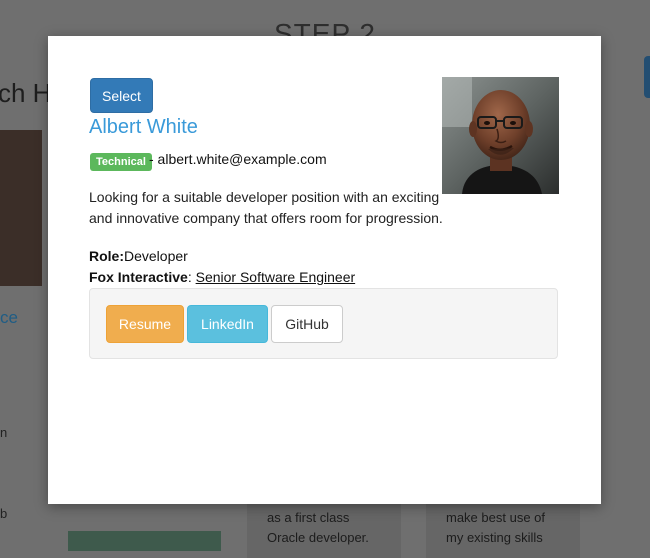  What do you see at coordinates (500, 135) in the screenshot?
I see `candidate-photo` at bounding box center [500, 135].